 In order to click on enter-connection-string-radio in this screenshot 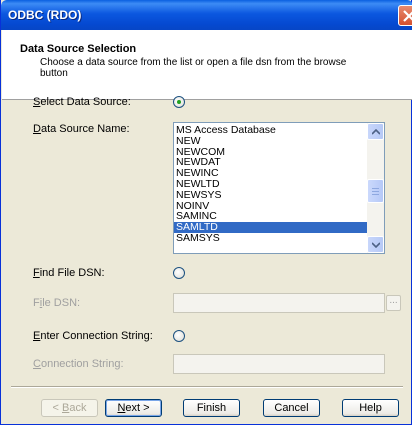, I will do `click(179, 336)`.